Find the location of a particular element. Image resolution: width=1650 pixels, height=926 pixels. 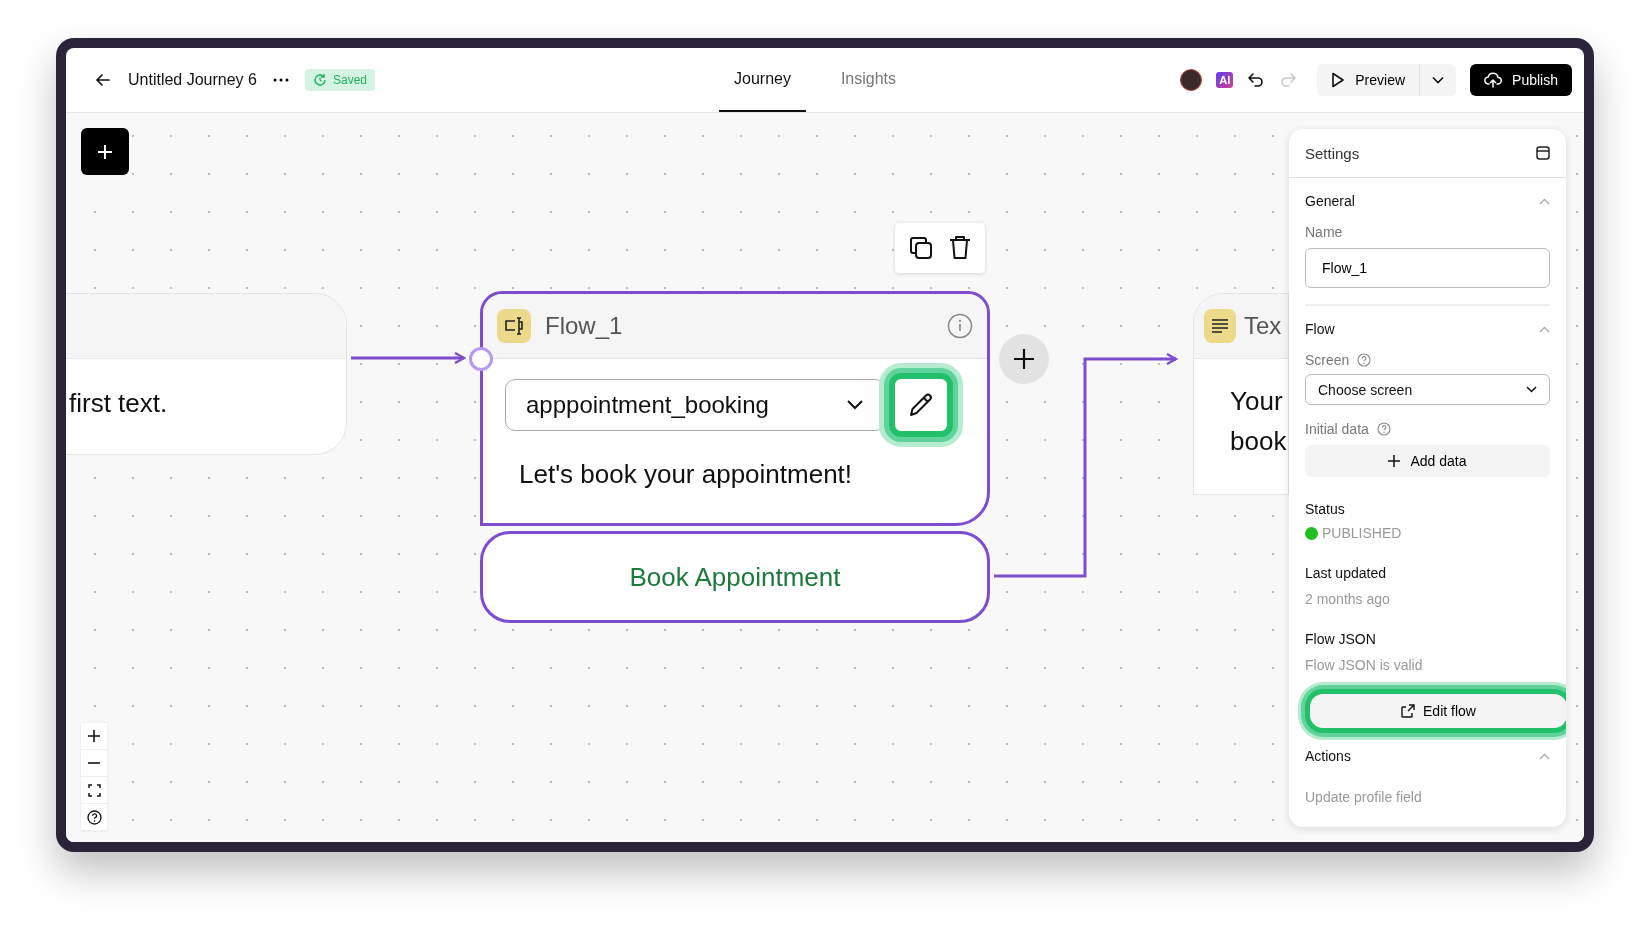

play-icon is located at coordinates (1338, 80).